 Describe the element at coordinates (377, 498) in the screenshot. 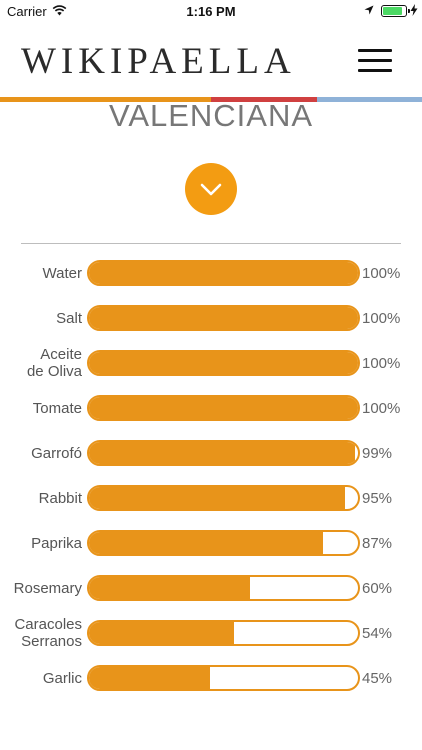

I see `ingredient-percent: 95%` at that location.